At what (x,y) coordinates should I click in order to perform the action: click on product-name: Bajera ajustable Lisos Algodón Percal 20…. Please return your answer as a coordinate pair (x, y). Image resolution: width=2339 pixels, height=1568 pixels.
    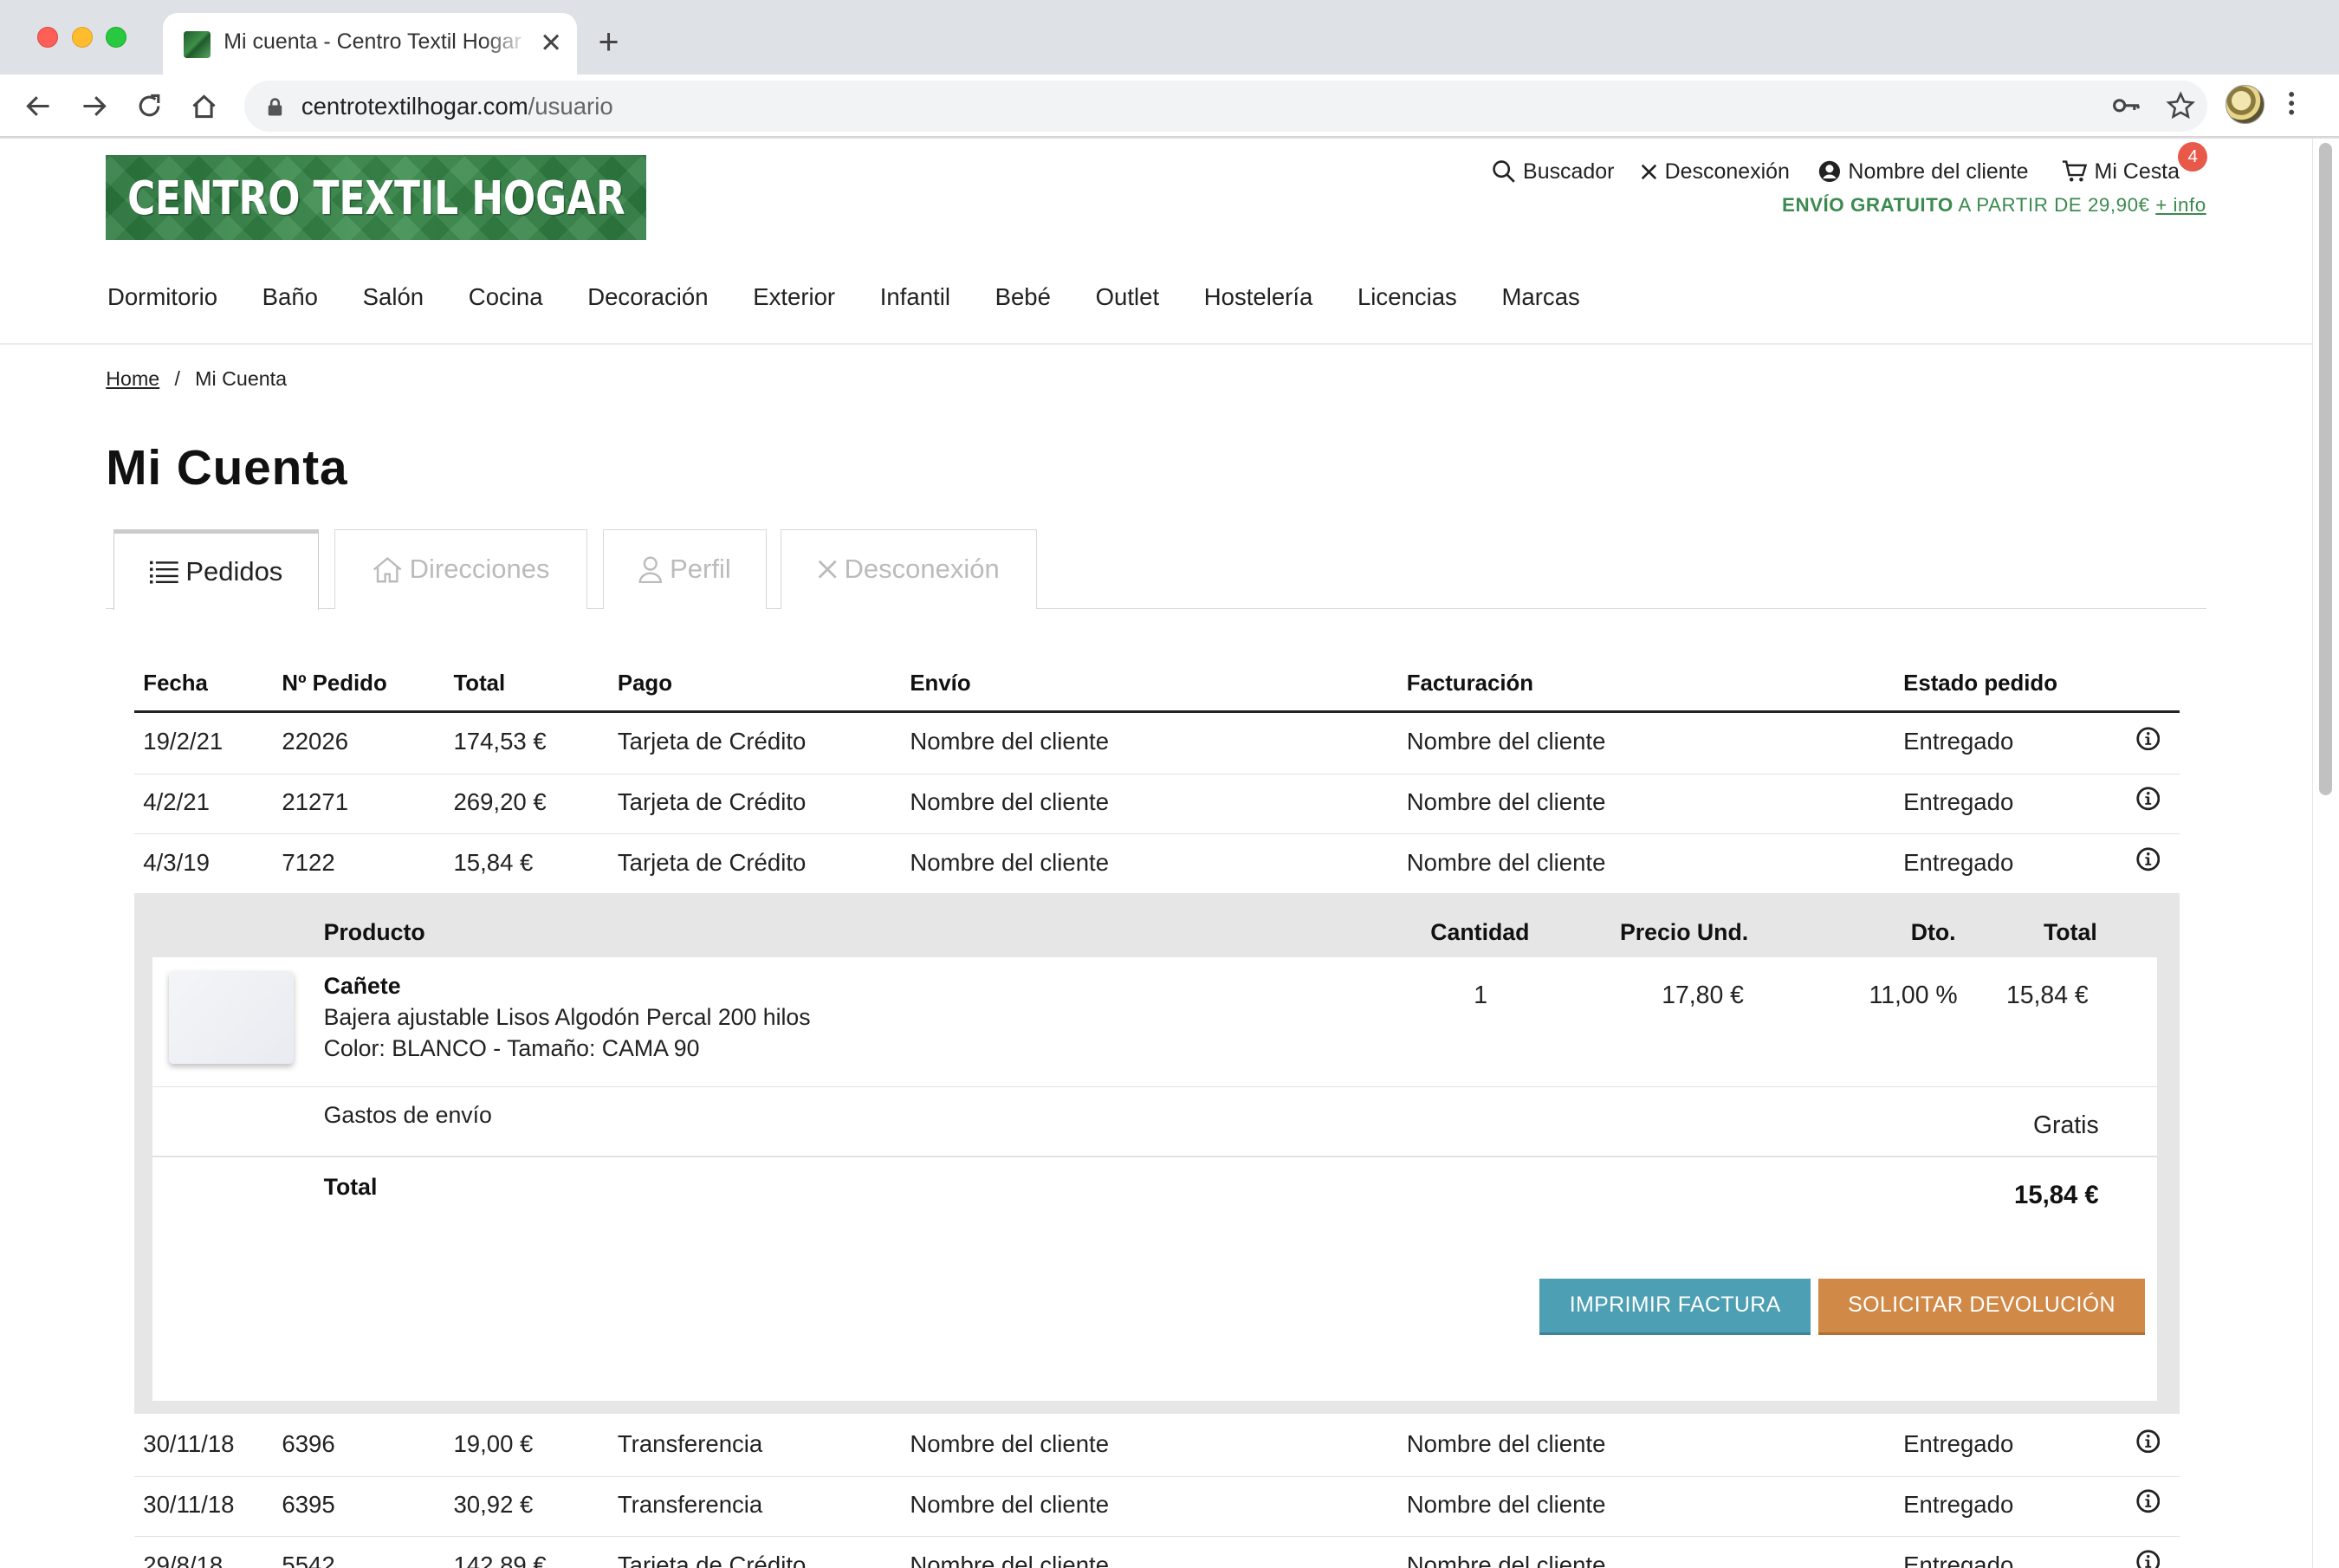
    Looking at the image, I should click on (567, 1017).